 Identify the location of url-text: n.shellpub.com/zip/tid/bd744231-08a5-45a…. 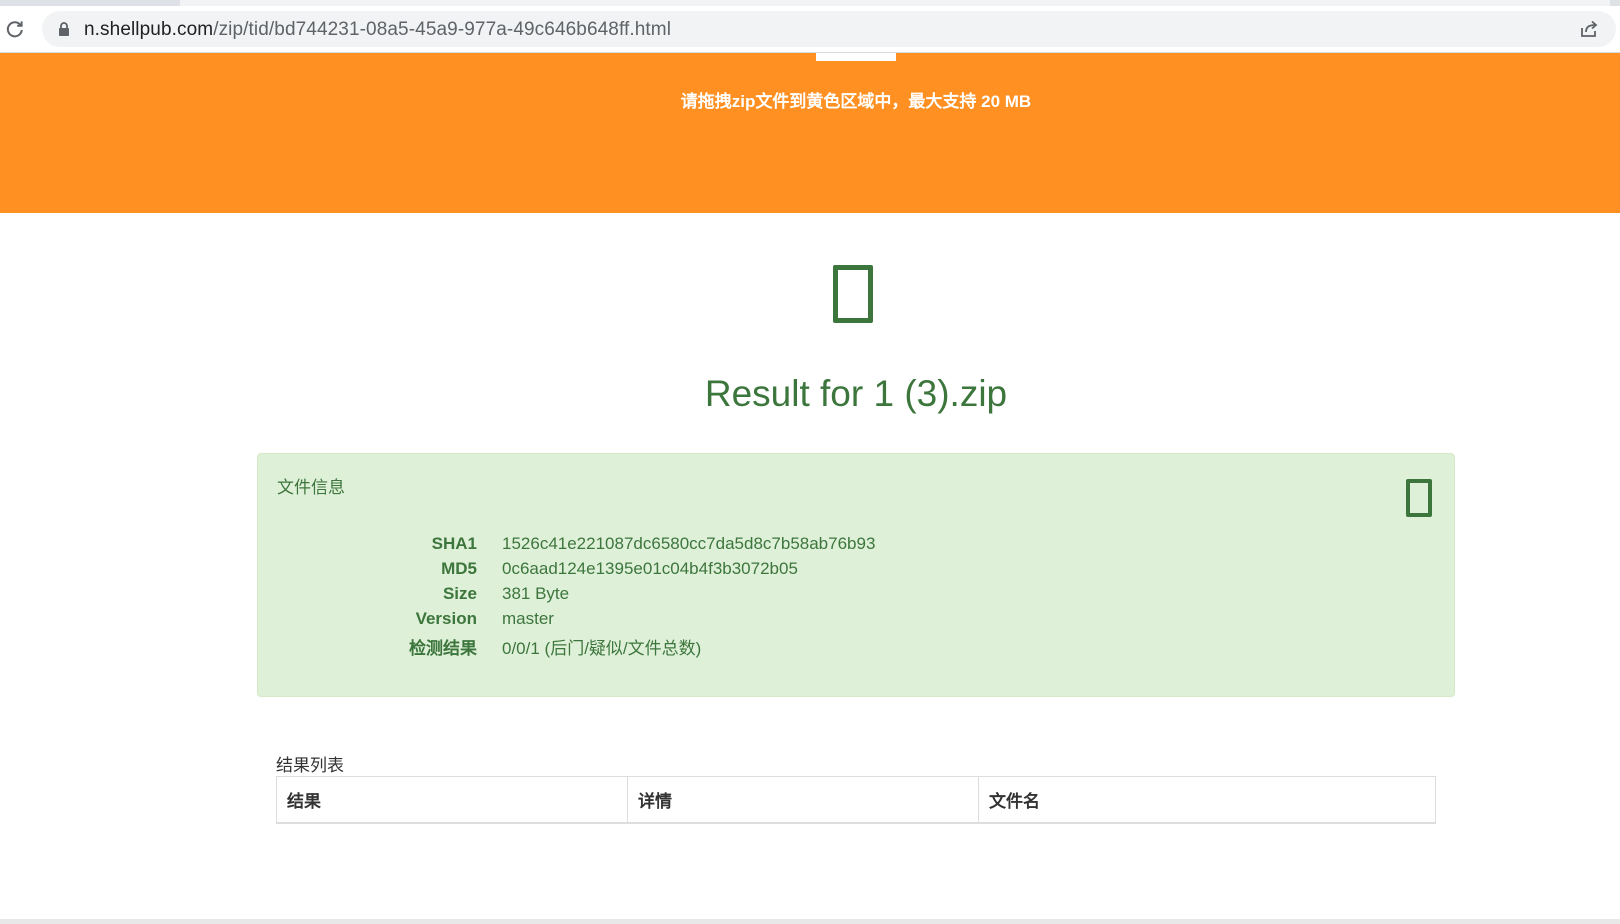
(377, 30).